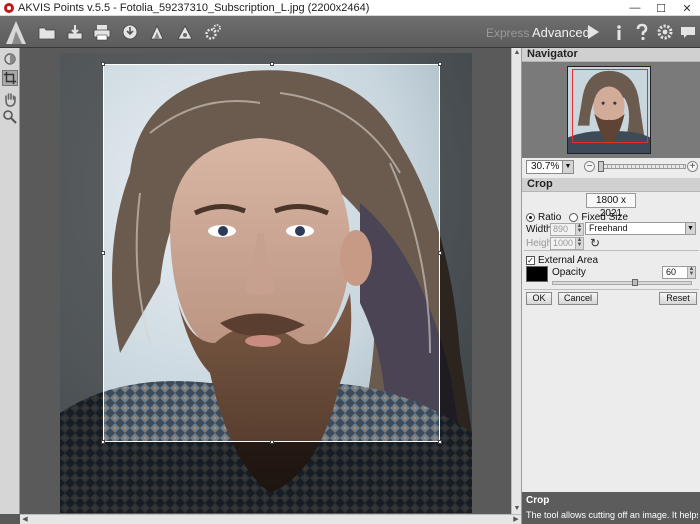 The width and height of the screenshot is (700, 524). Describe the element at coordinates (272, 64) in the screenshot. I see `crop-handle-top` at that location.